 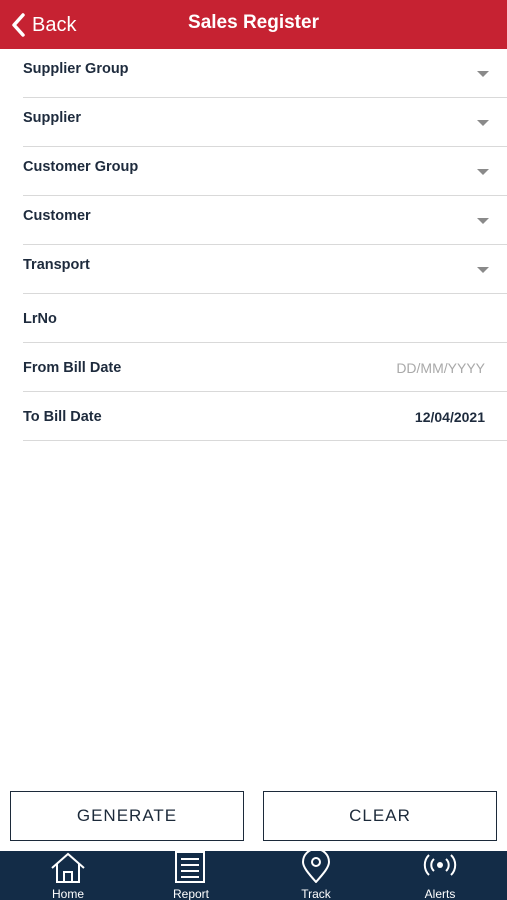 I want to click on tab-alerts-label: Alerts, so click(x=440, y=893).